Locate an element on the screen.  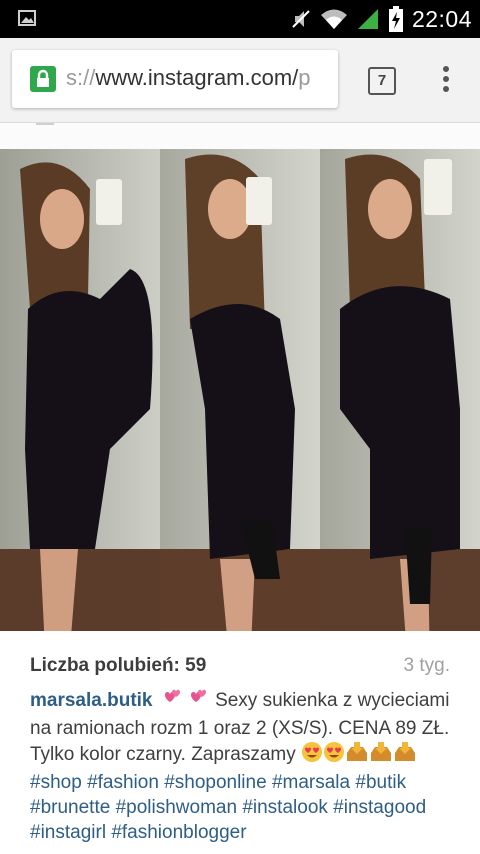
signal-icon is located at coordinates (367, 19).